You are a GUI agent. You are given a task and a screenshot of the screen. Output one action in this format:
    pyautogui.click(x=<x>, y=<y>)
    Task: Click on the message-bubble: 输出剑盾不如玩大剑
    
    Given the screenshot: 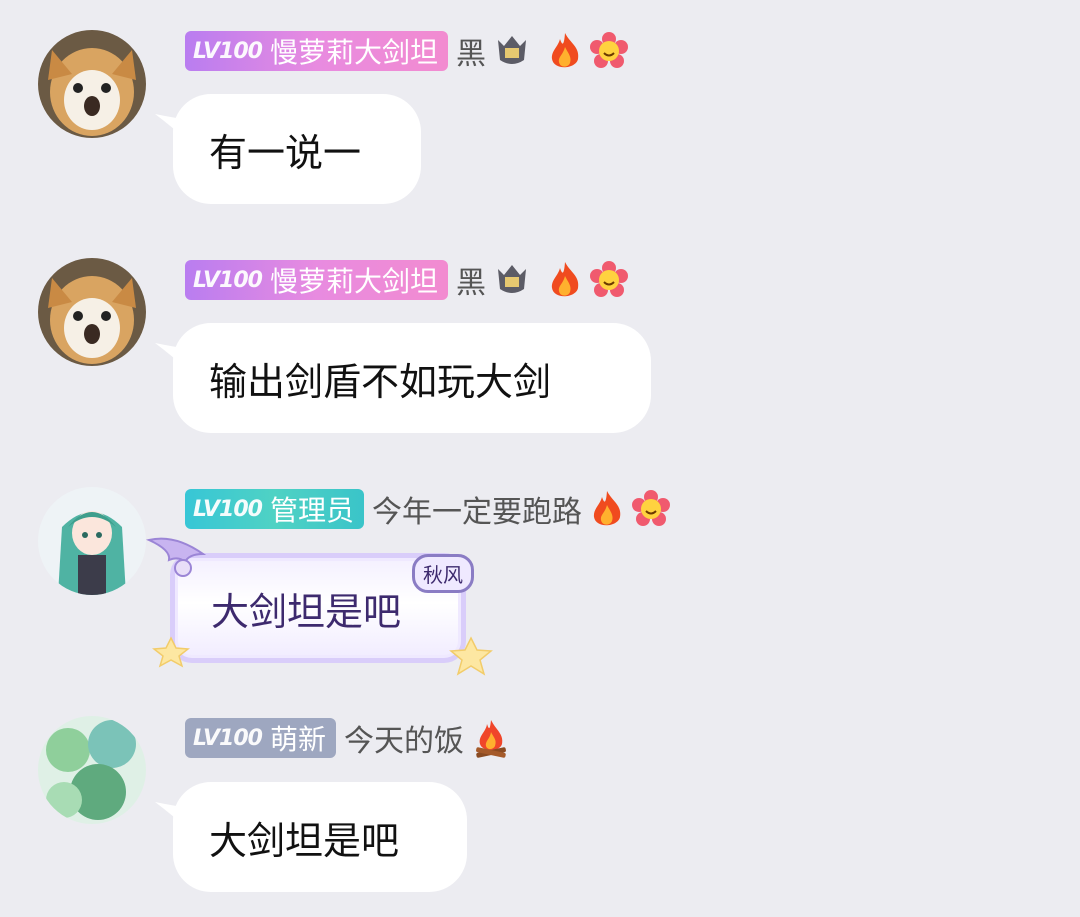 What is the action you would take?
    pyautogui.click(x=412, y=378)
    